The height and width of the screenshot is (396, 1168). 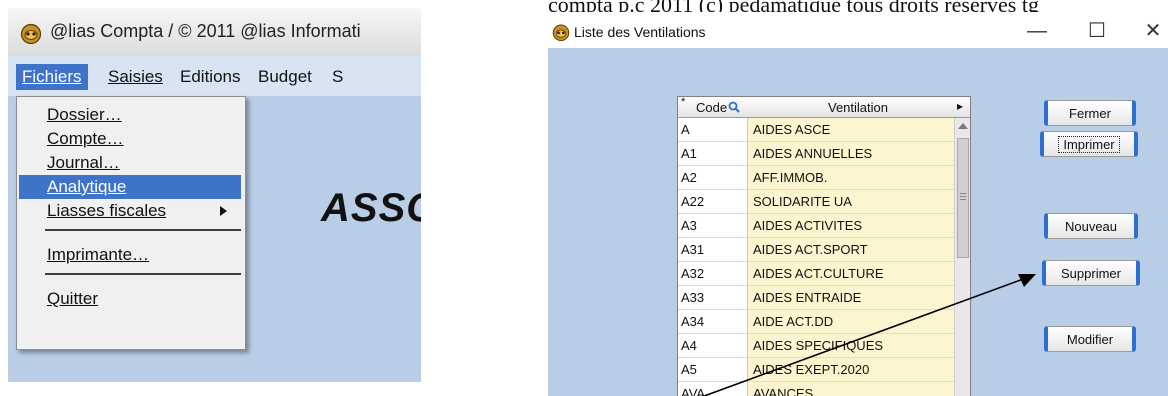 I want to click on table-row: A3 AIDES ACTIVITES, so click(x=816, y=226).